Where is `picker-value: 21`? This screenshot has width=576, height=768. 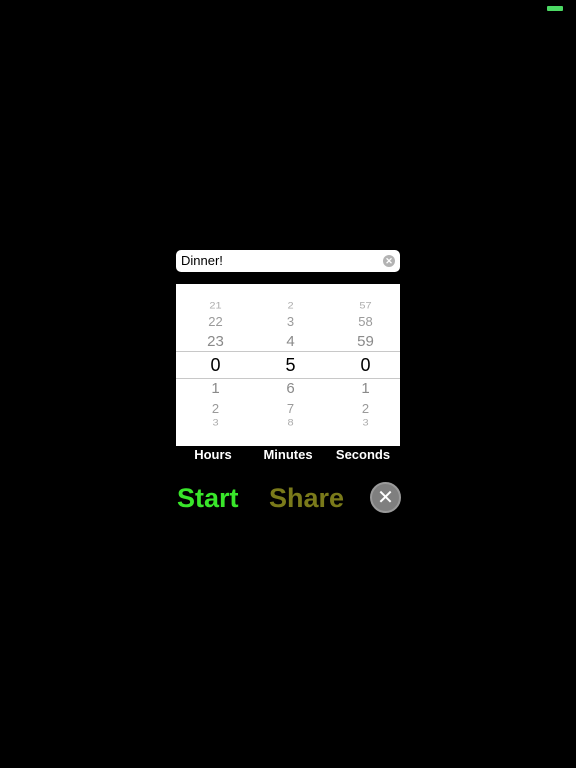 picker-value: 21 is located at coordinates (215, 306).